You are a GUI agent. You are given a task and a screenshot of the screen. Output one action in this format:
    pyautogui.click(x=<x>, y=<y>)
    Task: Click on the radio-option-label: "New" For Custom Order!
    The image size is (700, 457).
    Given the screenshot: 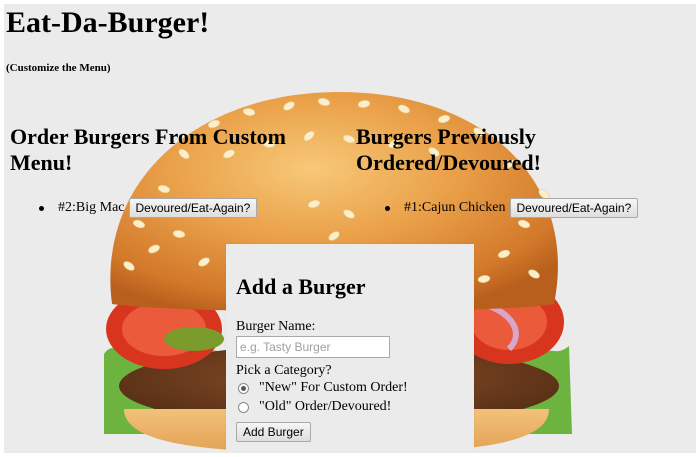 What is the action you would take?
    pyautogui.click(x=333, y=387)
    